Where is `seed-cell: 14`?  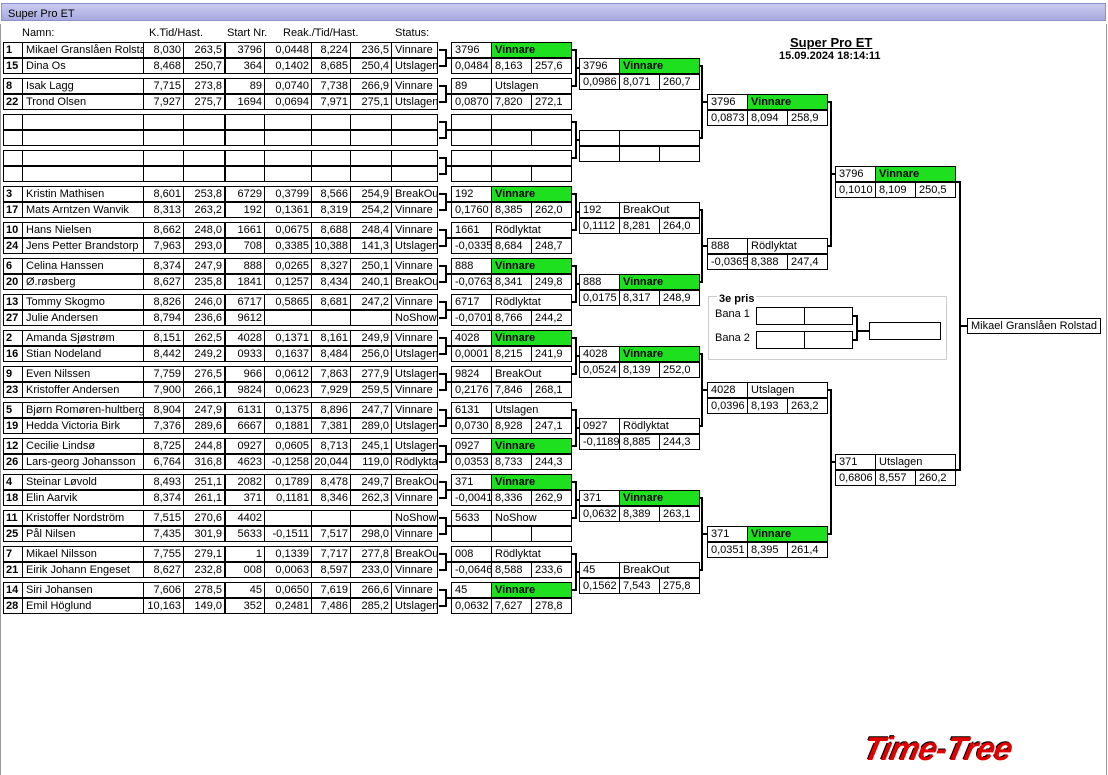 seed-cell: 14 is located at coordinates (13, 590).